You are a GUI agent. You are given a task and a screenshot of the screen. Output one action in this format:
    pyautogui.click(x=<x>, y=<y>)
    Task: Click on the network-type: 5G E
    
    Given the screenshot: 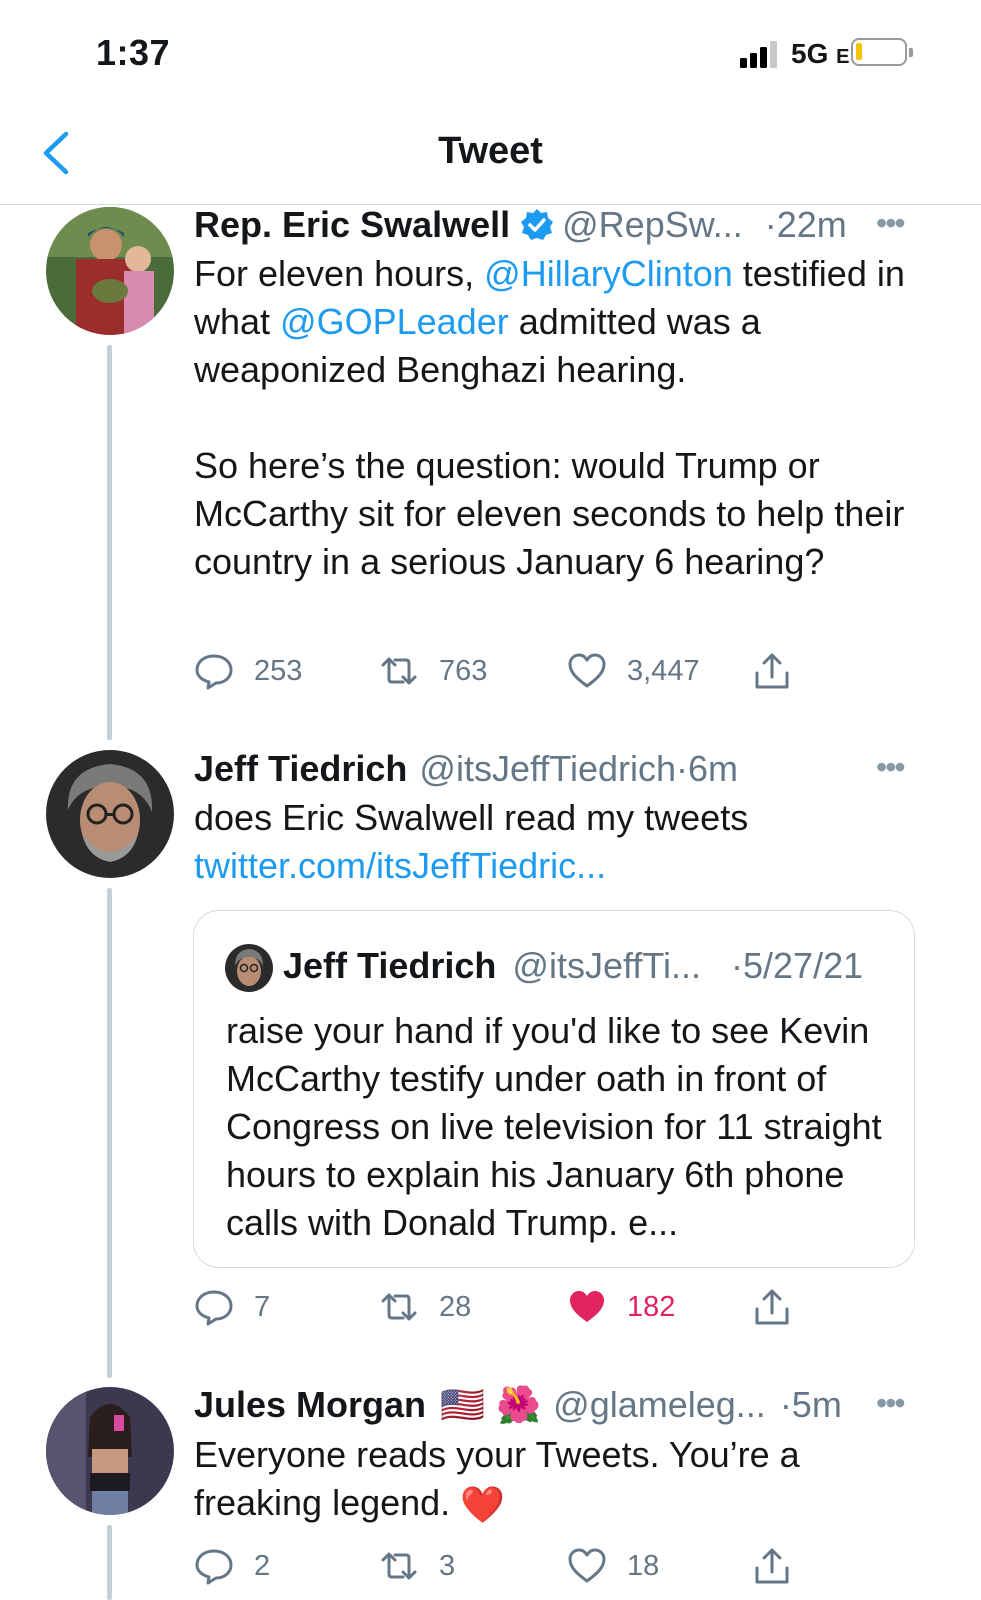 What is the action you would take?
    pyautogui.click(x=820, y=53)
    